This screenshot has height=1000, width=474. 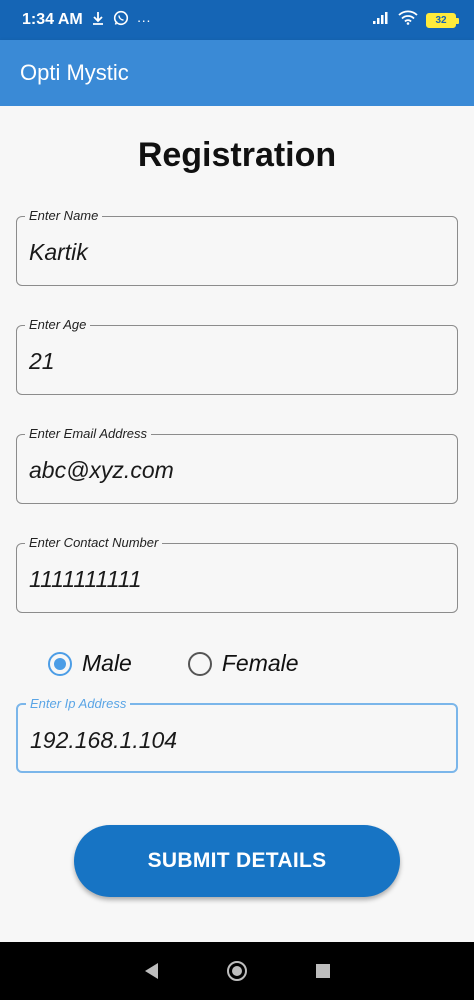 I want to click on ip-address-field-label: Enter Ip Address, so click(x=78, y=703).